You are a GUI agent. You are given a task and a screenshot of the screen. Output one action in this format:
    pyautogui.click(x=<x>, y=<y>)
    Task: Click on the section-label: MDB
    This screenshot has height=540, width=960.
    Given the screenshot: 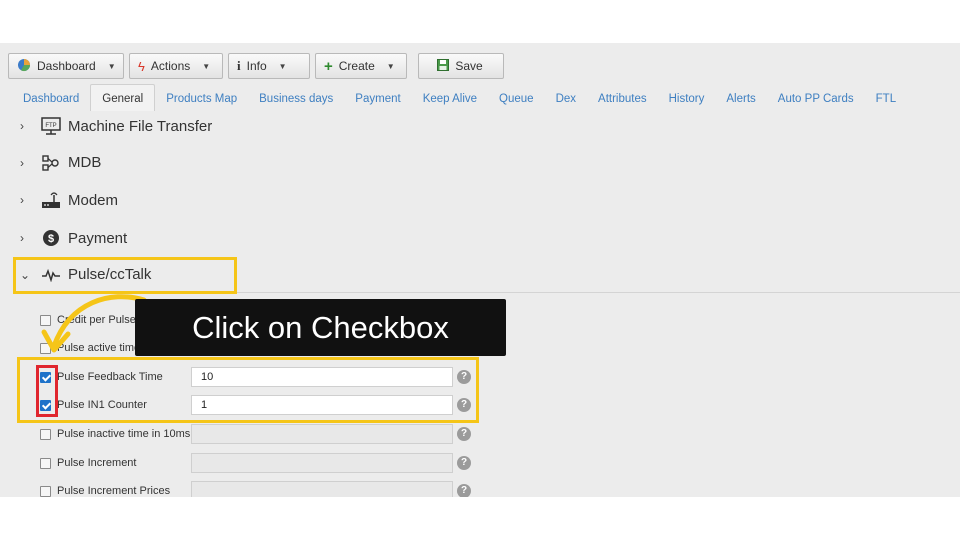 What is the action you would take?
    pyautogui.click(x=85, y=162)
    